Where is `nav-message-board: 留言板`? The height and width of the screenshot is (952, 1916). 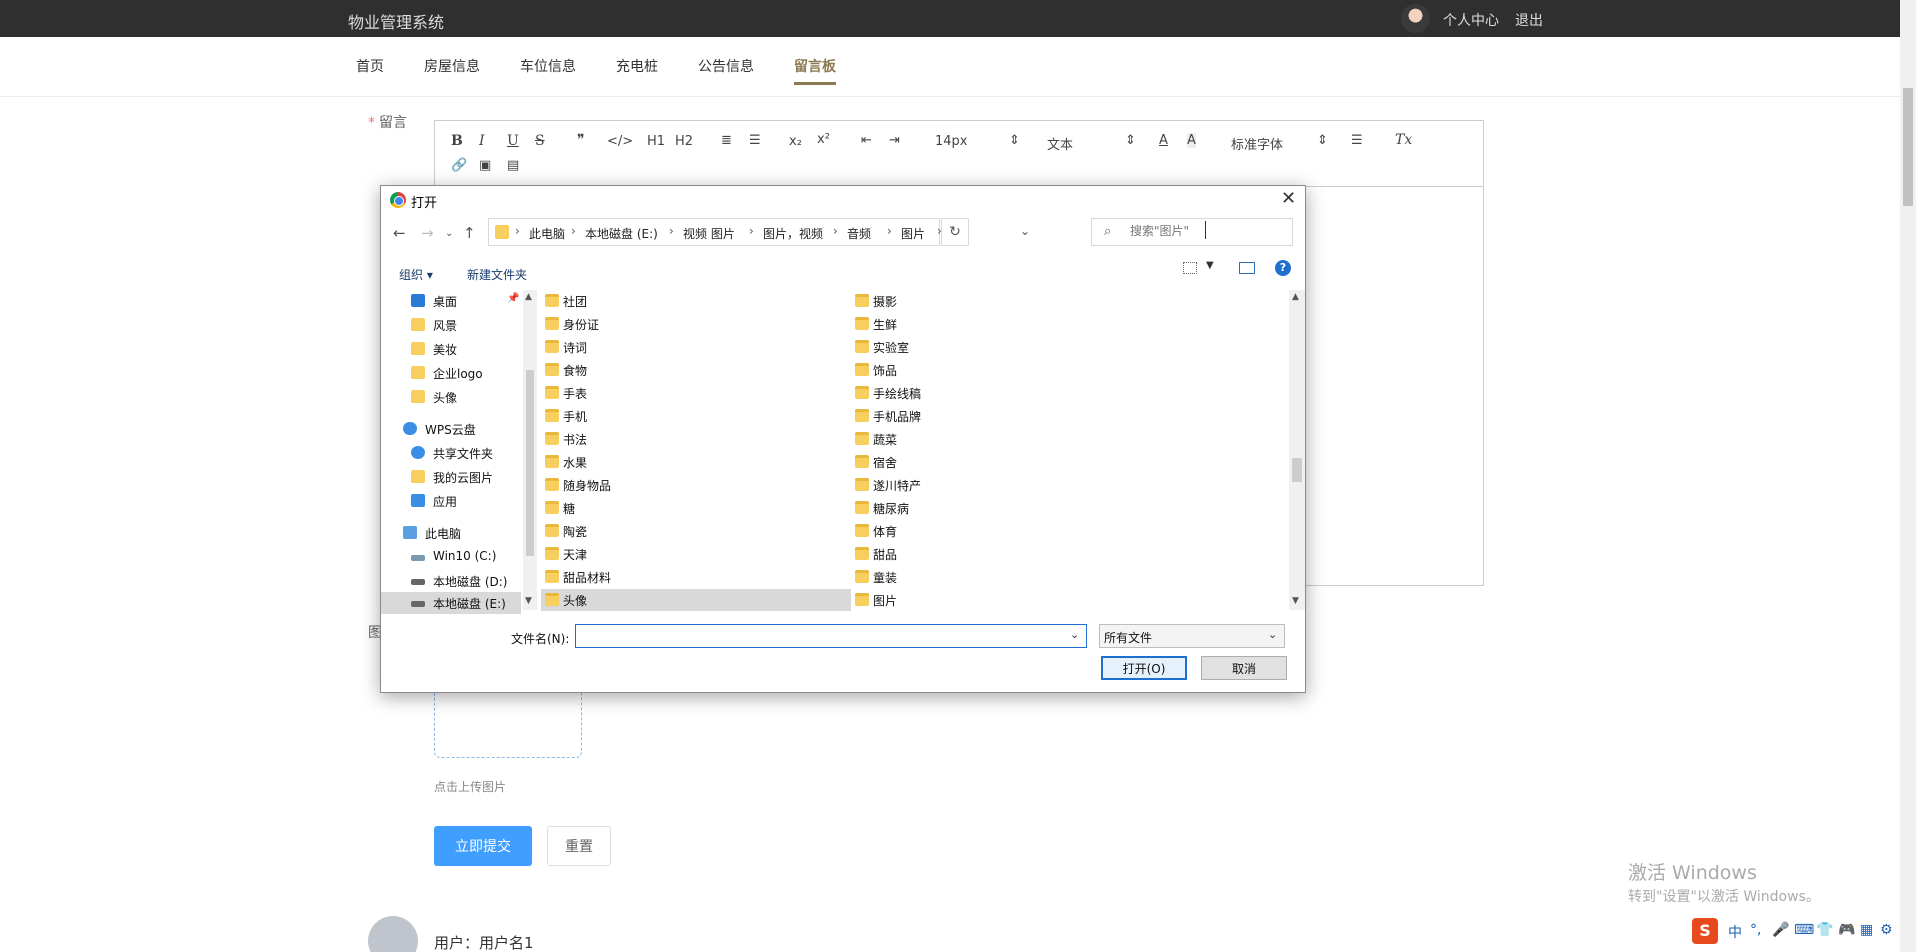 nav-message-board: 留言板 is located at coordinates (815, 70).